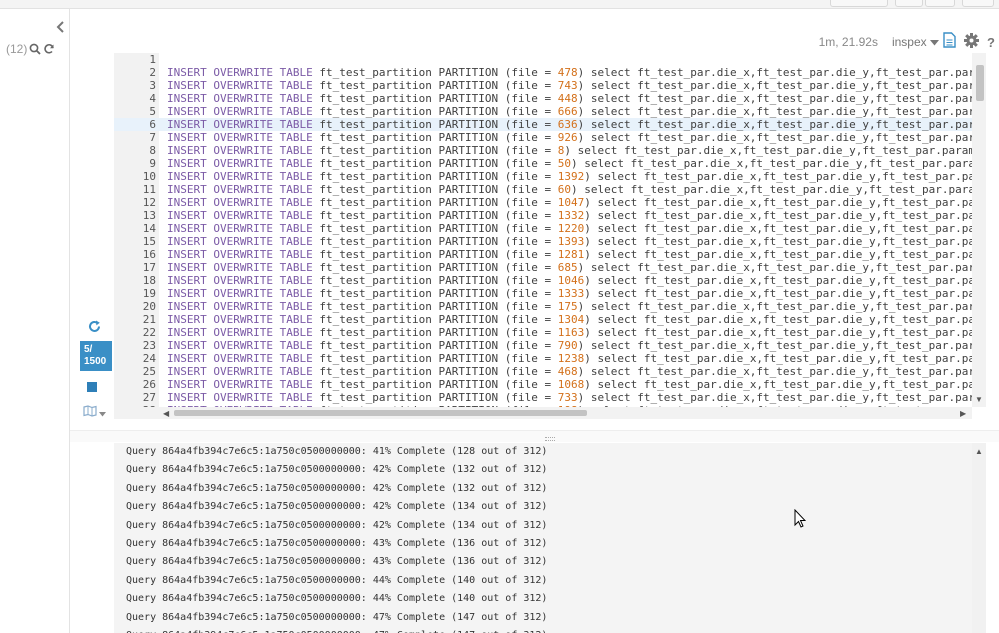  Describe the element at coordinates (979, 538) in the screenshot. I see `log-vertical-scrollbar` at that location.